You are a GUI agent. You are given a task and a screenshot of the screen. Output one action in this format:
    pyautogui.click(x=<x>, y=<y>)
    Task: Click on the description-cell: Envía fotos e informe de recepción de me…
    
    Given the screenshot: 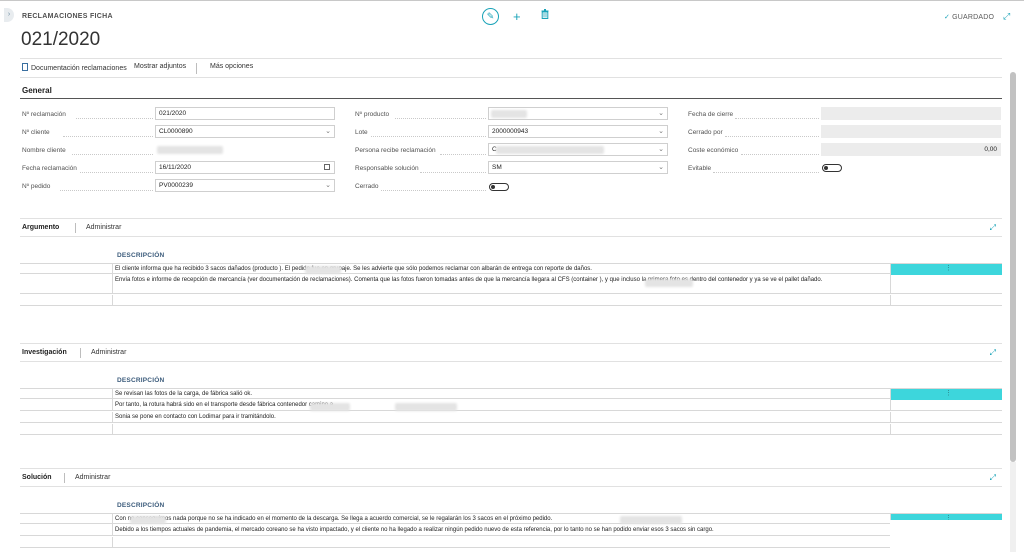 What is the action you would take?
    pyautogui.click(x=501, y=280)
    